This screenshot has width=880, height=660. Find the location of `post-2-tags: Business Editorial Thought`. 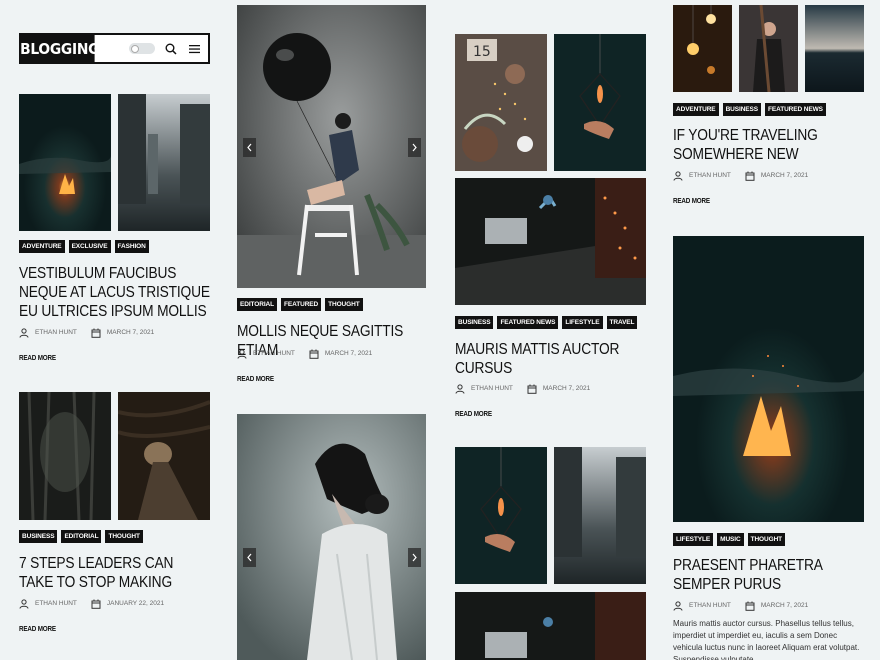

post-2-tags: Business Editorial Thought is located at coordinates (81, 536).